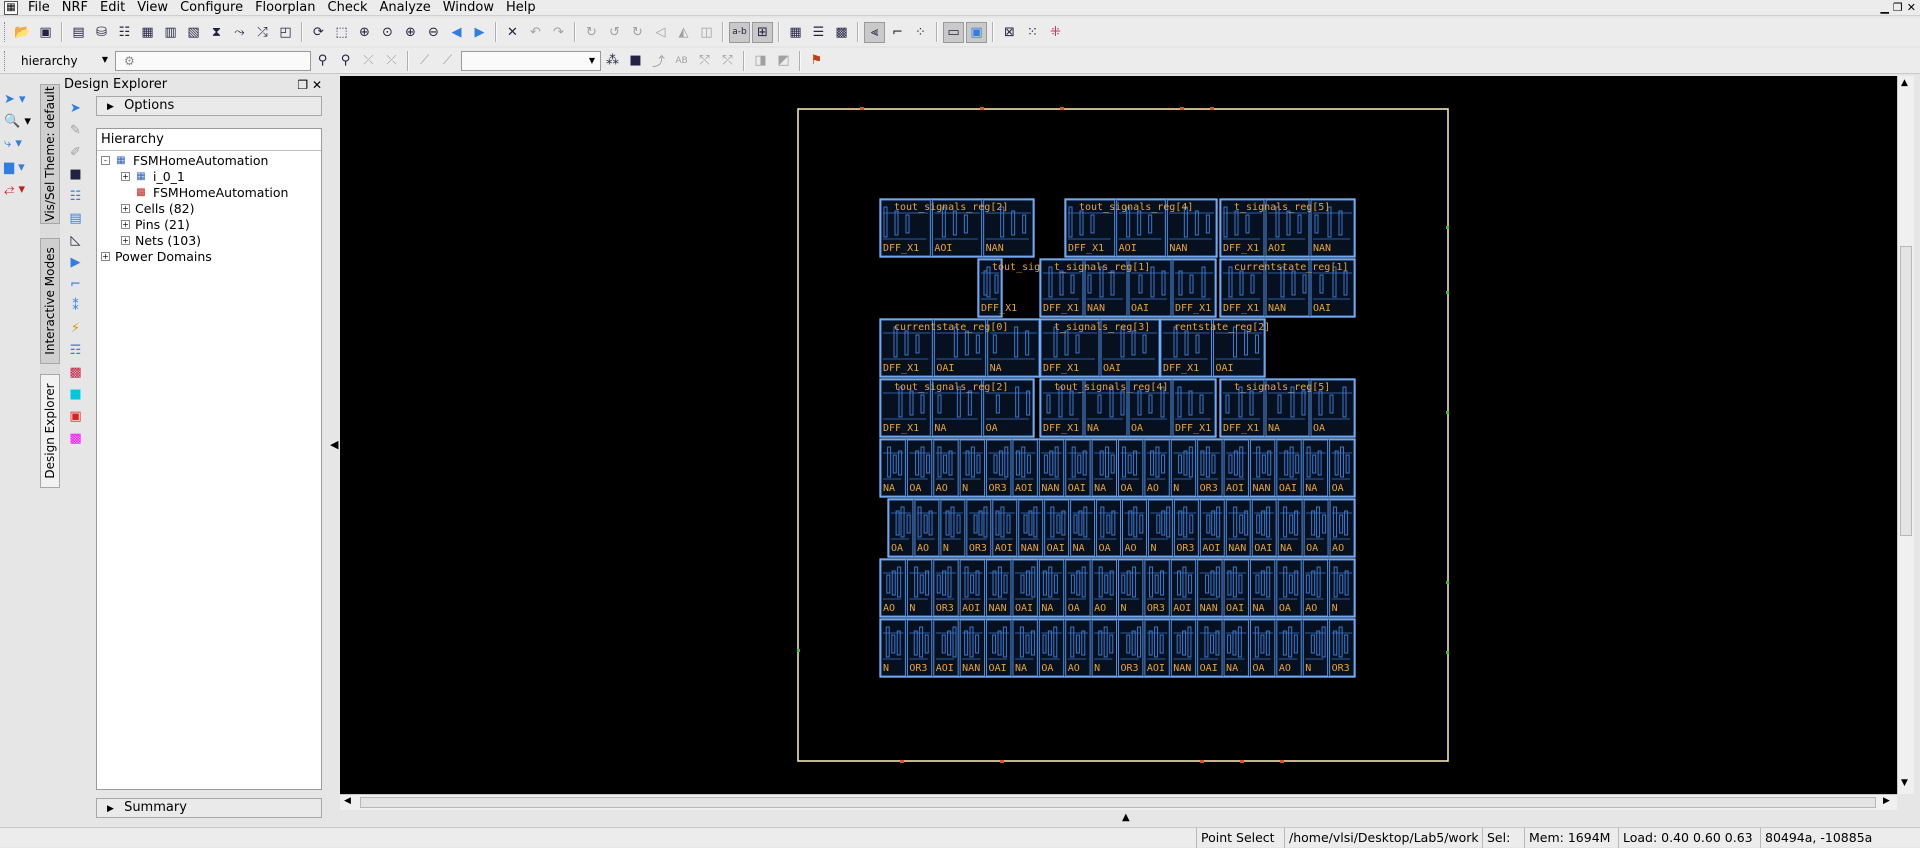  I want to click on ab-label-icon: a-b, so click(739, 32).